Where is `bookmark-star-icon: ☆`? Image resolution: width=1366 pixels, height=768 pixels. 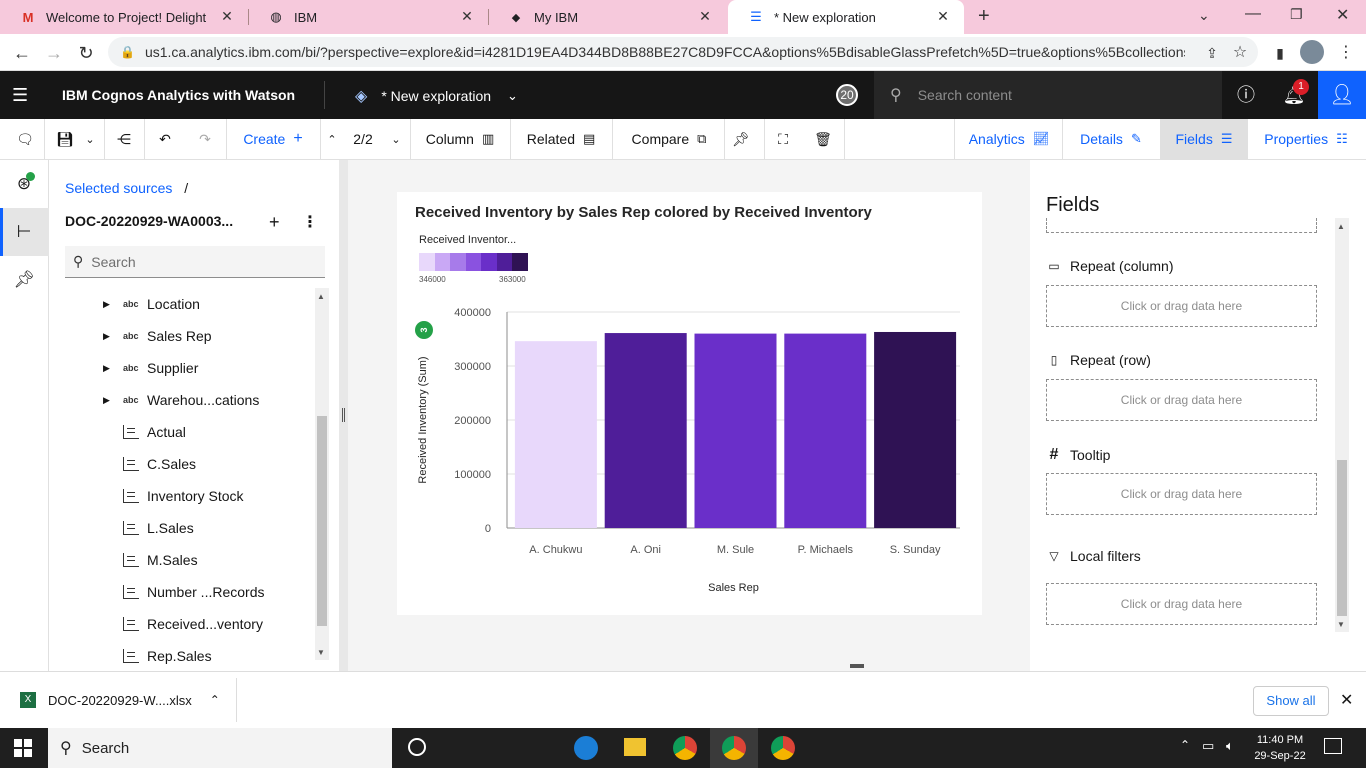 bookmark-star-icon: ☆ is located at coordinates (1240, 53).